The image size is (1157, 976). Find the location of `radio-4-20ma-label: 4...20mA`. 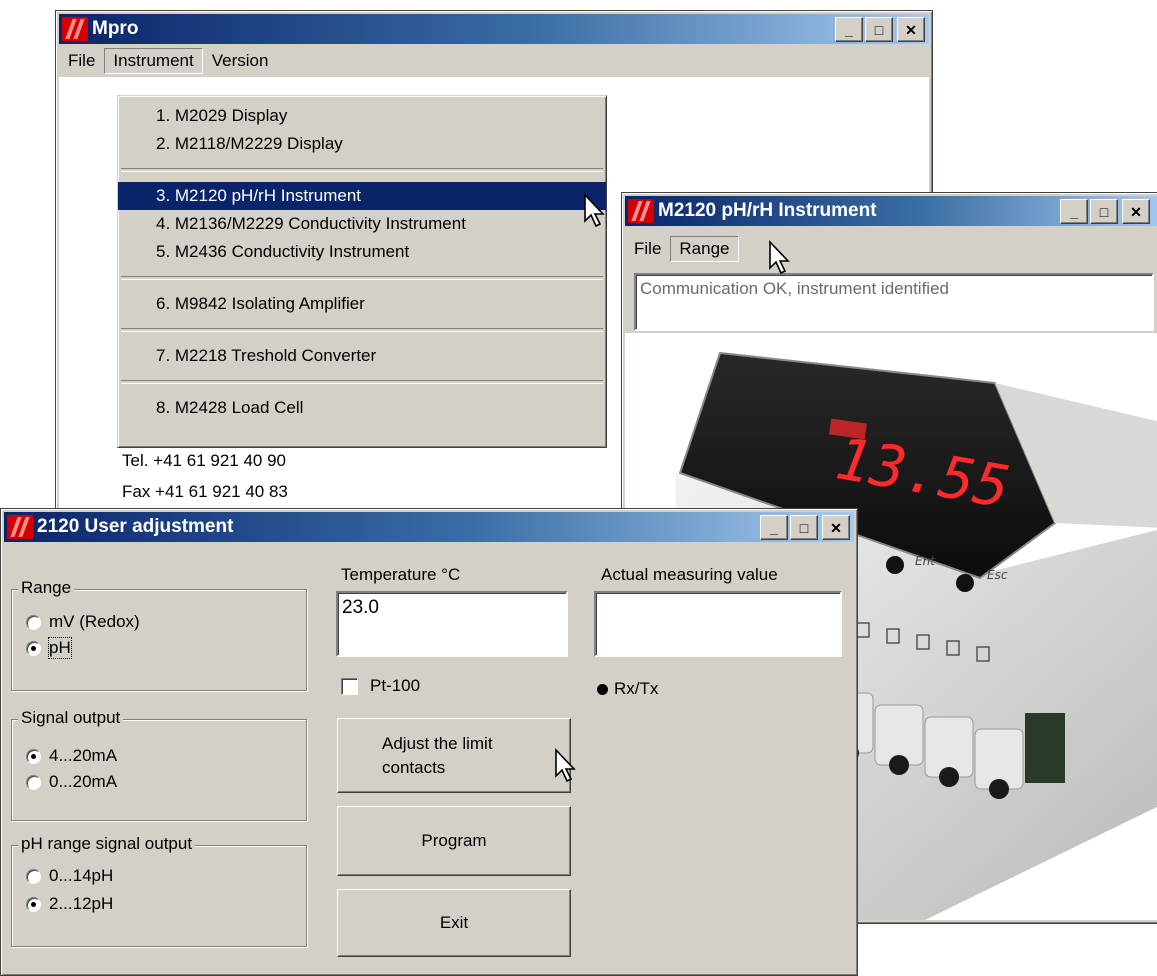

radio-4-20ma-label: 4...20mA is located at coordinates (83, 755).